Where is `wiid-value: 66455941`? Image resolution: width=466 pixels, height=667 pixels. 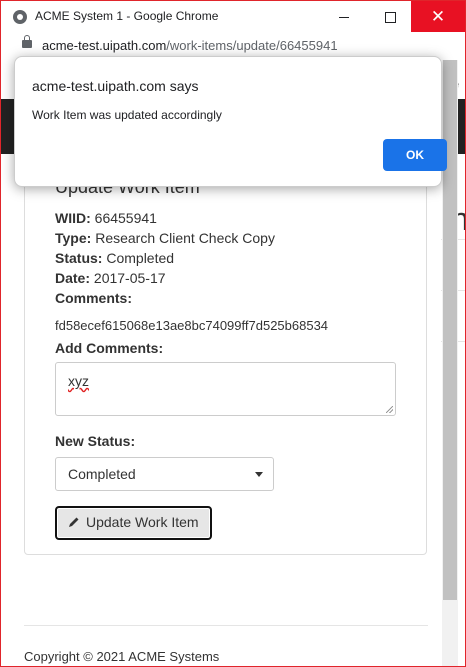 wiid-value: 66455941 is located at coordinates (125, 218).